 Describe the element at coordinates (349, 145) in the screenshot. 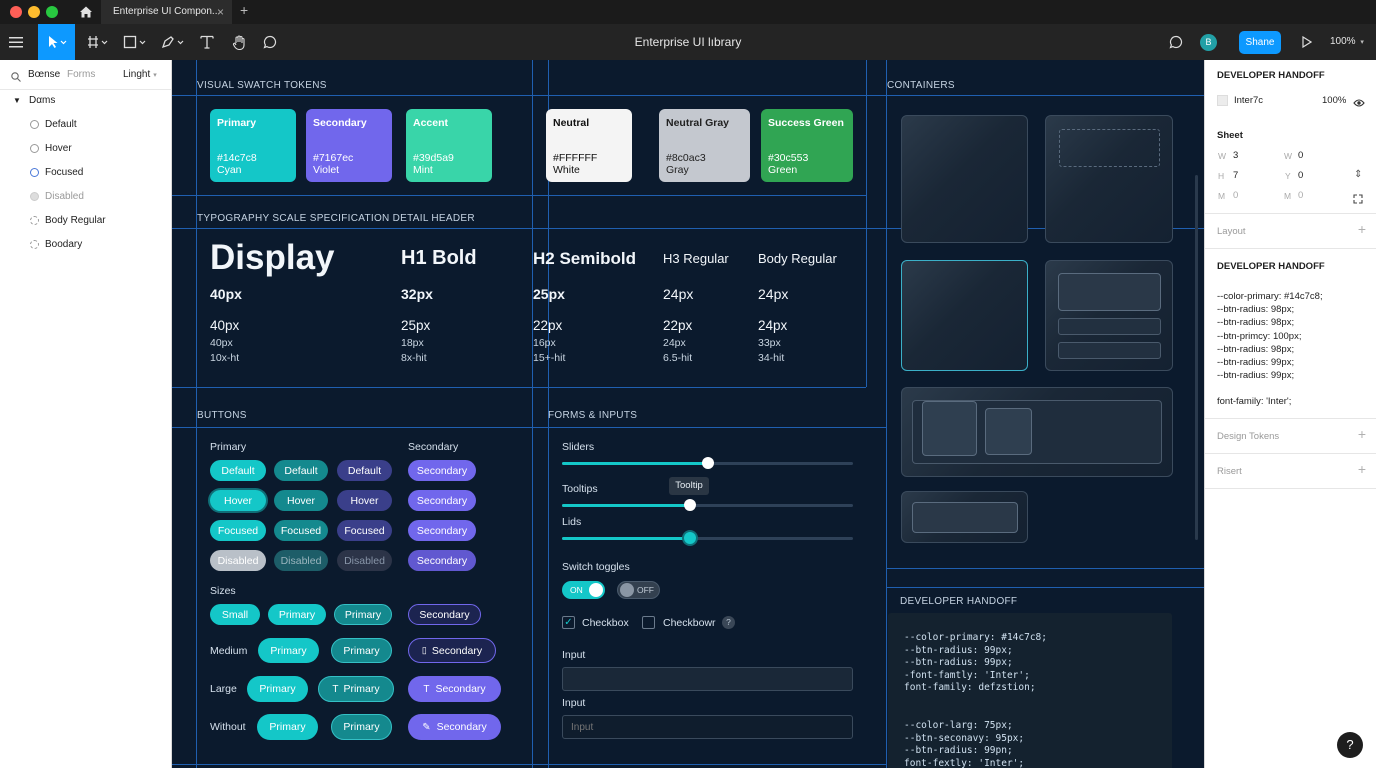

I see `swatch-secondary: Secondary #7167ec Violet` at that location.